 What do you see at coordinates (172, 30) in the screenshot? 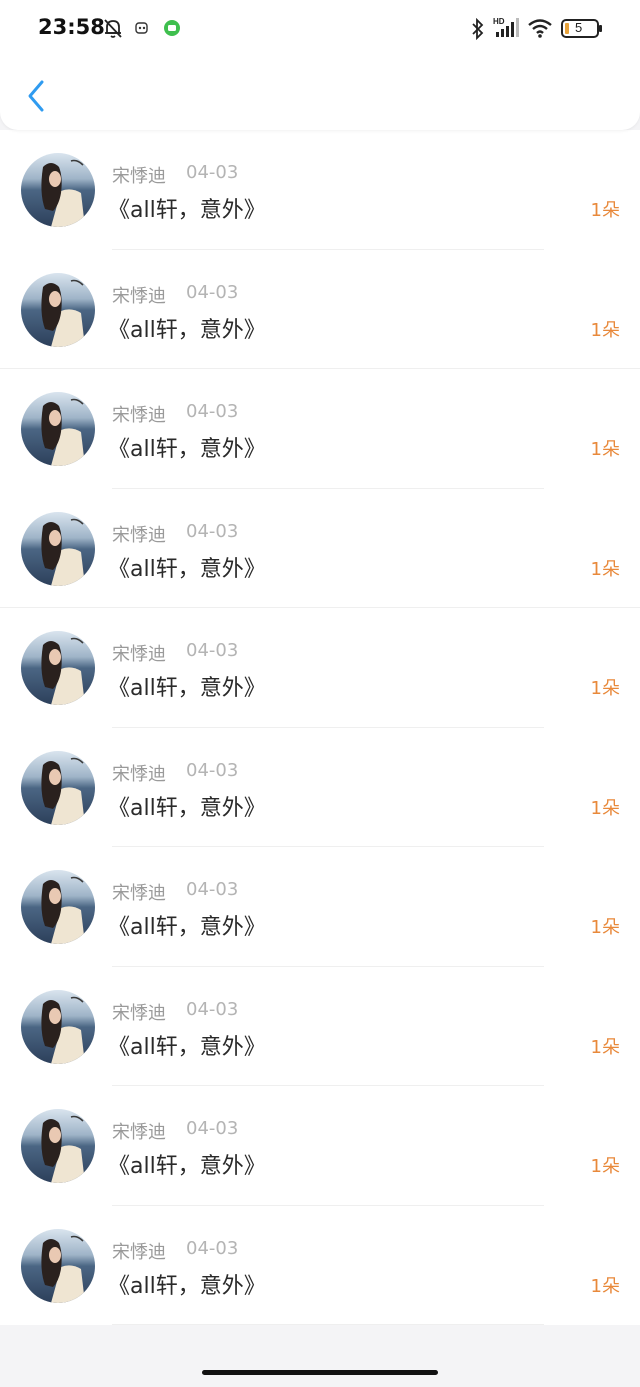
I see `green-app-icon` at bounding box center [172, 30].